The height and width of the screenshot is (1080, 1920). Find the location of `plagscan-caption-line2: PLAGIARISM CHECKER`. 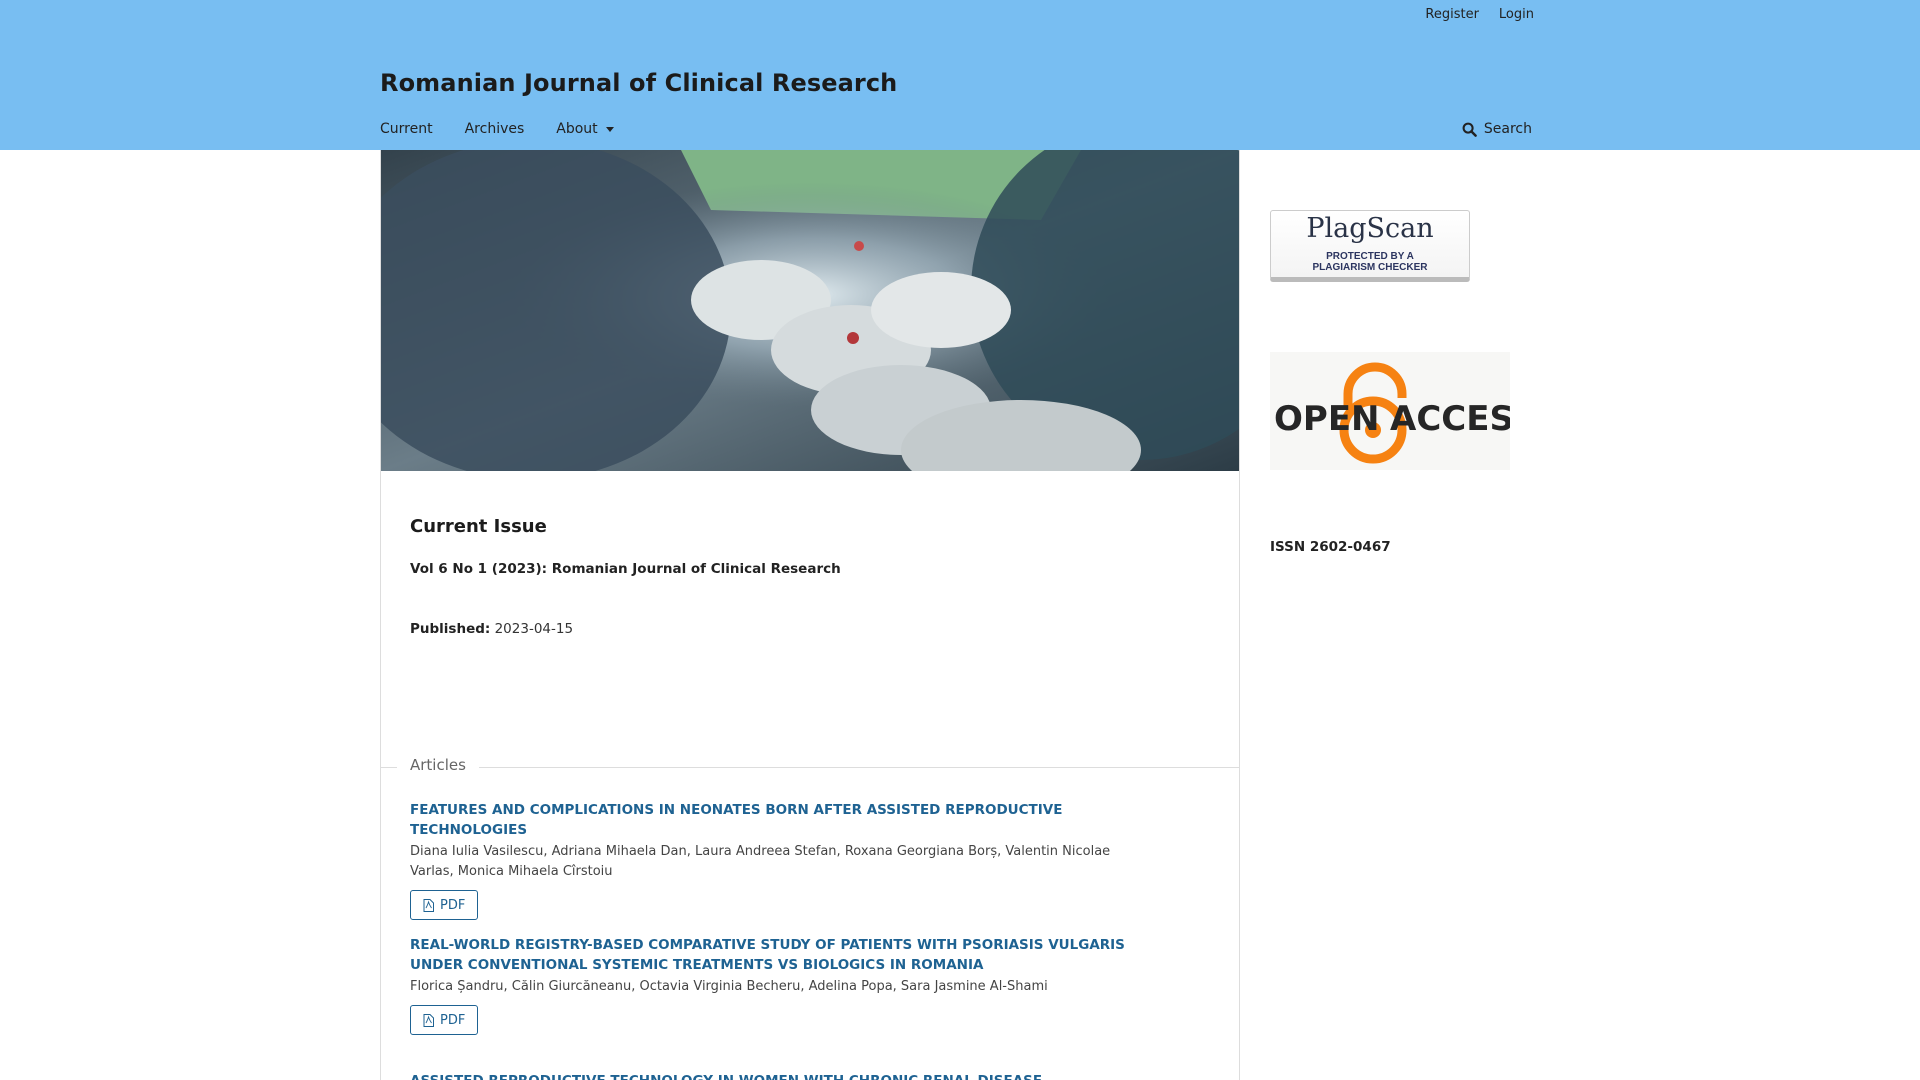

plagscan-caption-line2: PLAGIARISM CHECKER is located at coordinates (1370, 267).